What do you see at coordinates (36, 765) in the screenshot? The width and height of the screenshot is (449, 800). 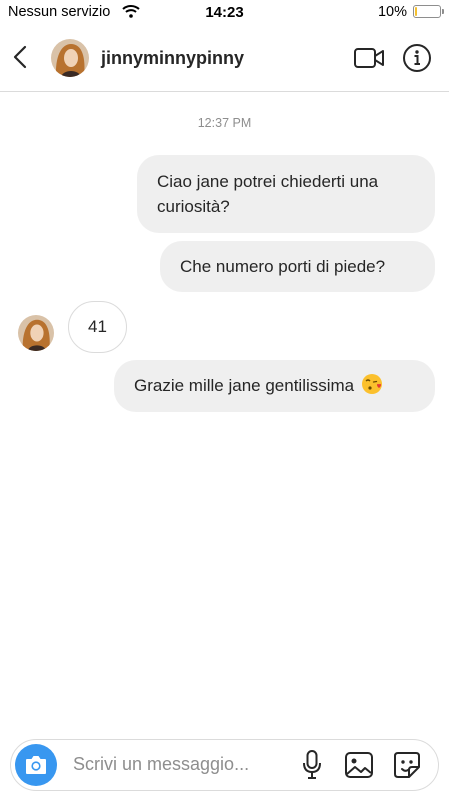 I see `camera-button` at bounding box center [36, 765].